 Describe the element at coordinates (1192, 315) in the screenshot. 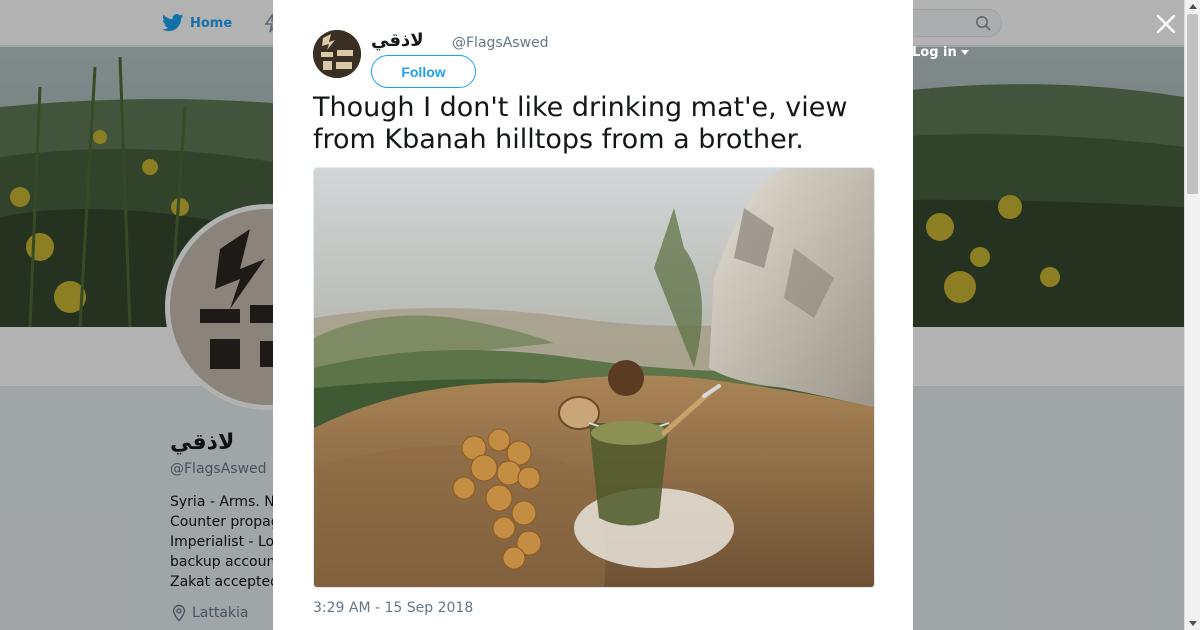

I see `page-scrollbar` at that location.